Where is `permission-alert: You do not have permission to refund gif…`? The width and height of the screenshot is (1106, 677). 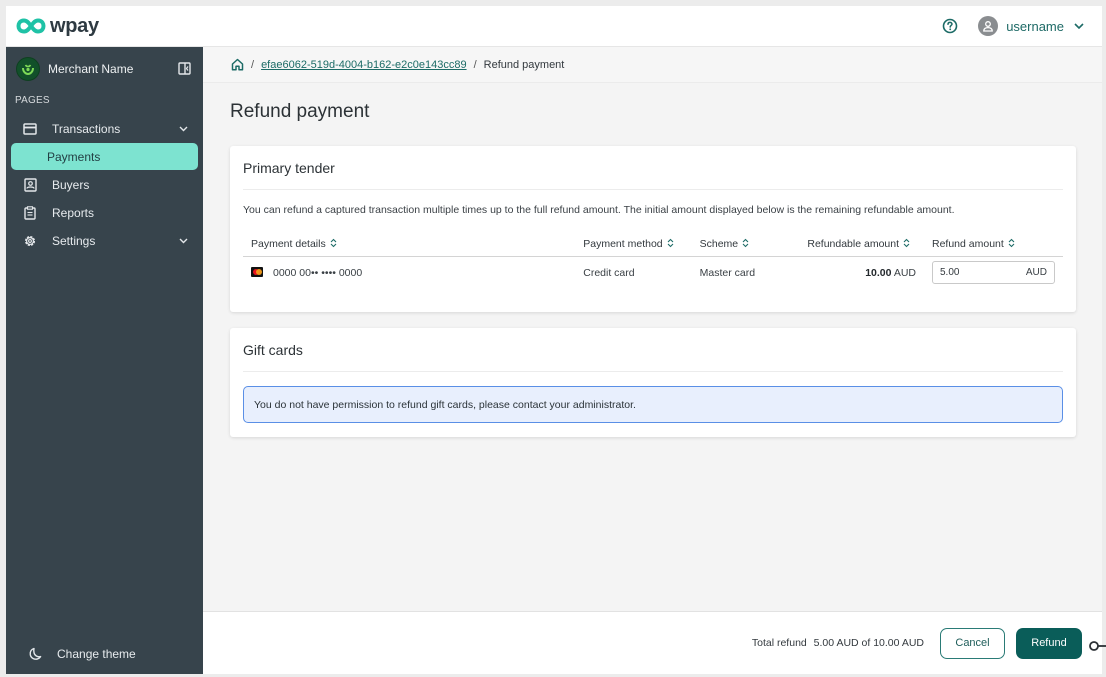
permission-alert: You do not have permission to refund gif… is located at coordinates (653, 404).